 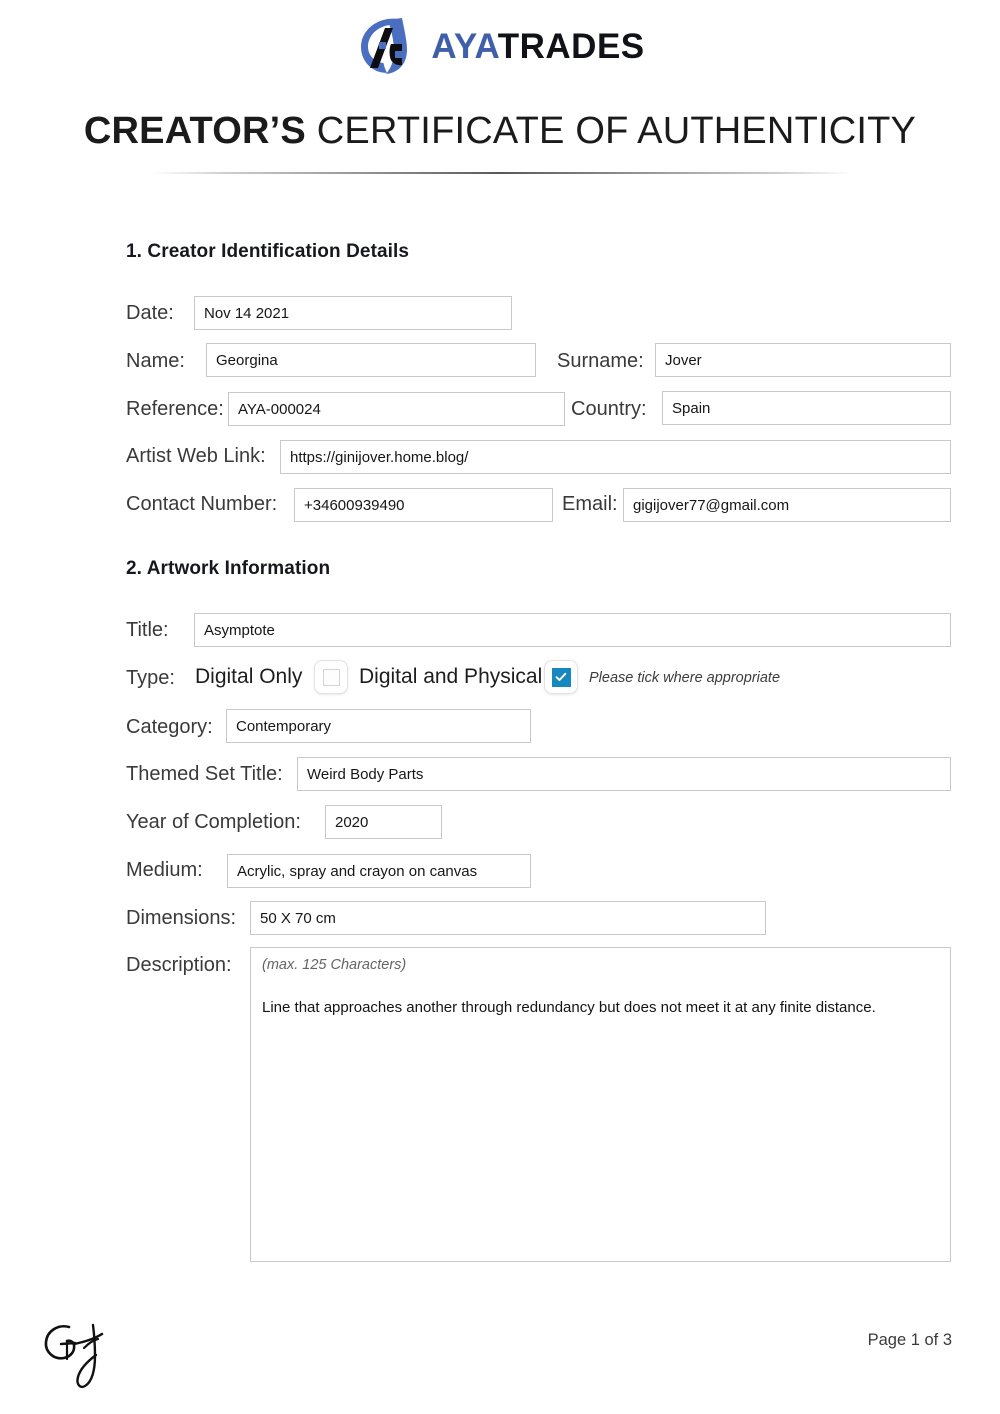 I want to click on type-option-digital-physical-label: Digital and Physical, so click(x=451, y=676).